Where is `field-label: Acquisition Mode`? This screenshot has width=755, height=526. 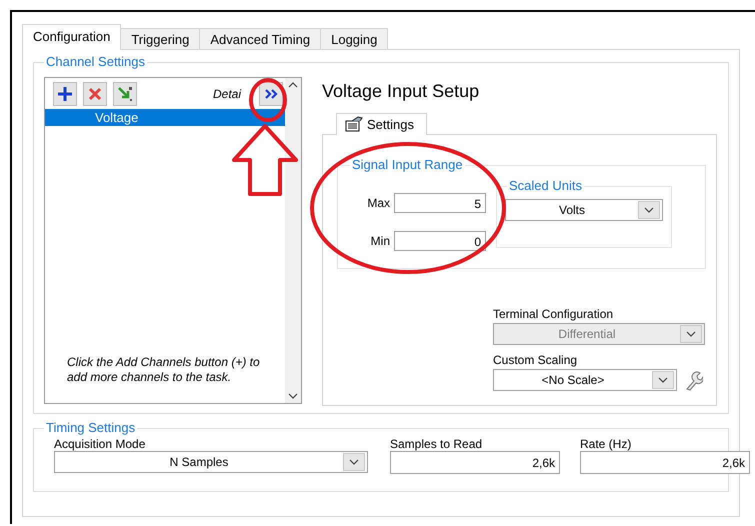 field-label: Acquisition Mode is located at coordinates (100, 444).